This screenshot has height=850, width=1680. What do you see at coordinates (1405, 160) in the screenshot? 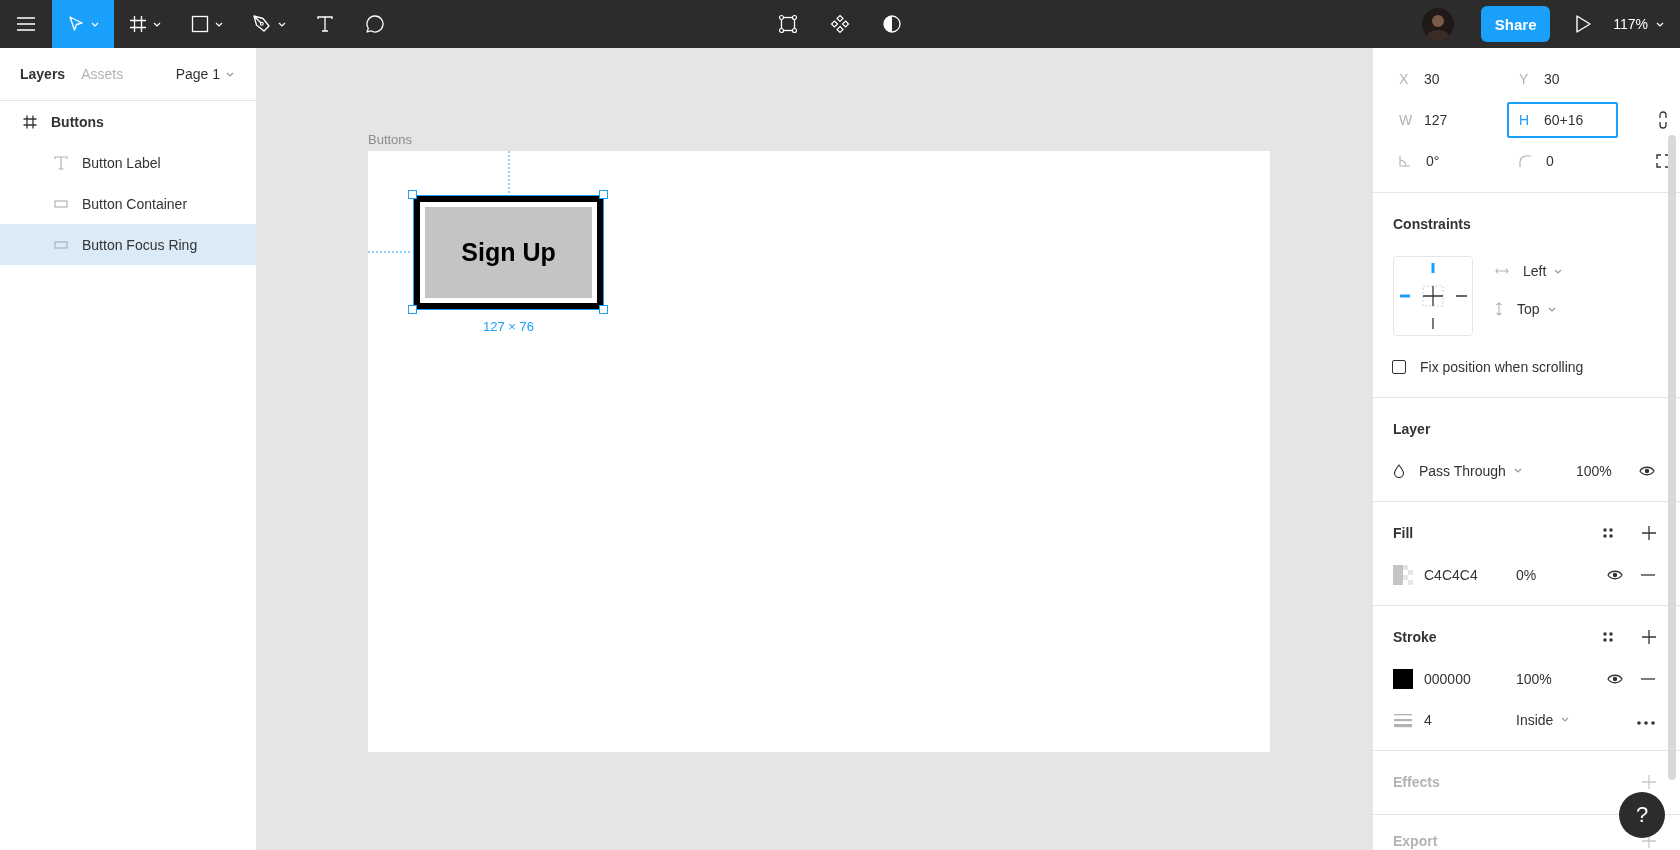
I see `angle-icon` at bounding box center [1405, 160].